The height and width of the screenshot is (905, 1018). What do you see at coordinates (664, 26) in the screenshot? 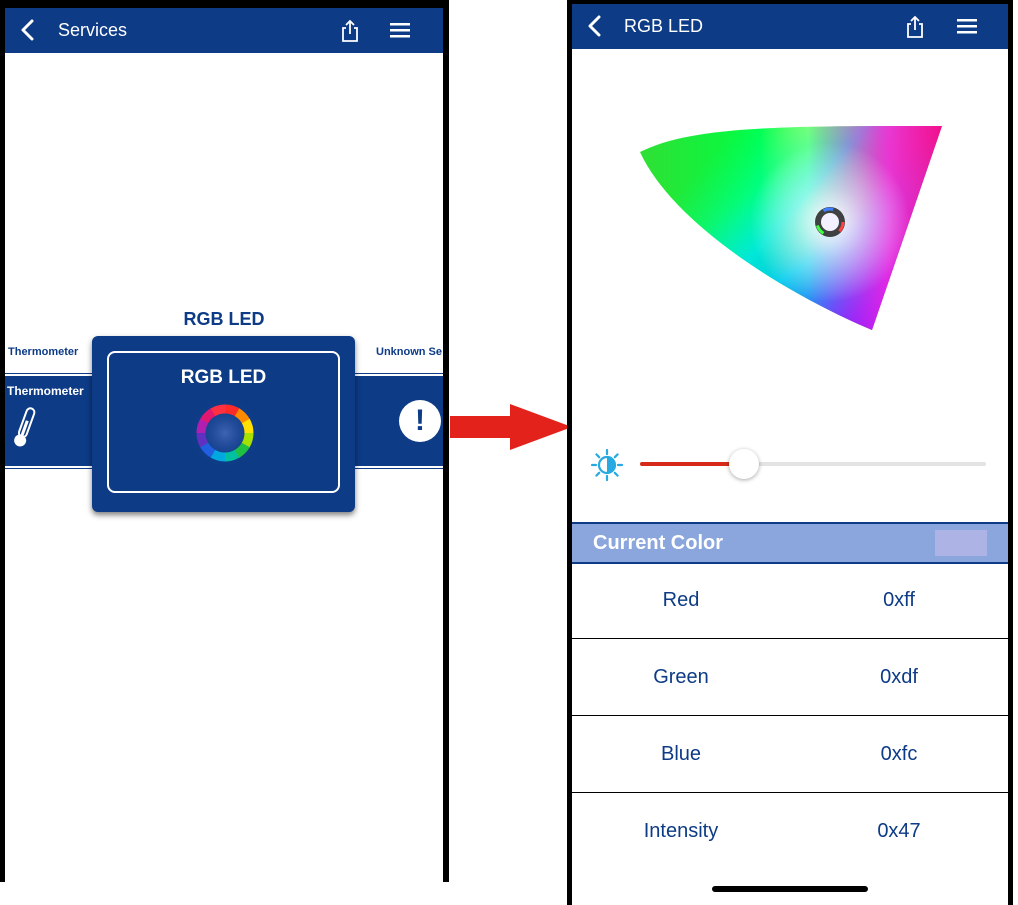
I see `page-title: RGB LED` at bounding box center [664, 26].